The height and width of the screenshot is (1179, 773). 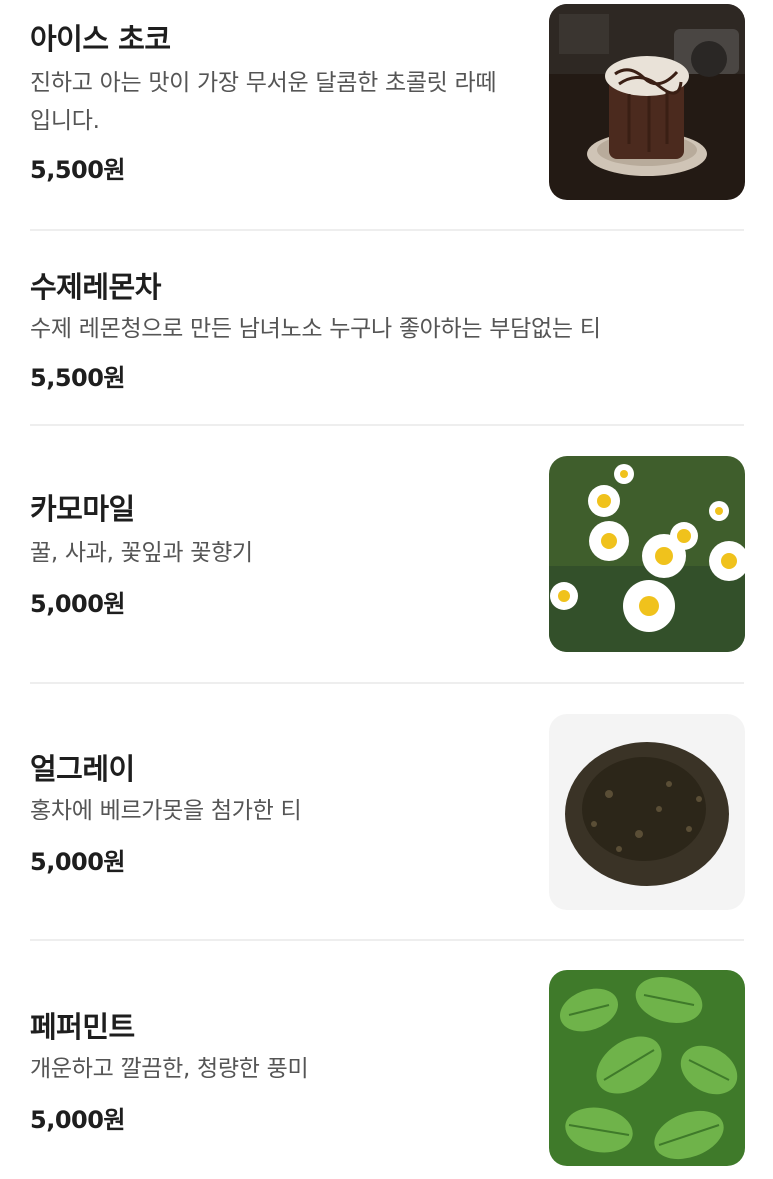 I want to click on menu-item-name: 얼그레이, so click(x=82, y=769).